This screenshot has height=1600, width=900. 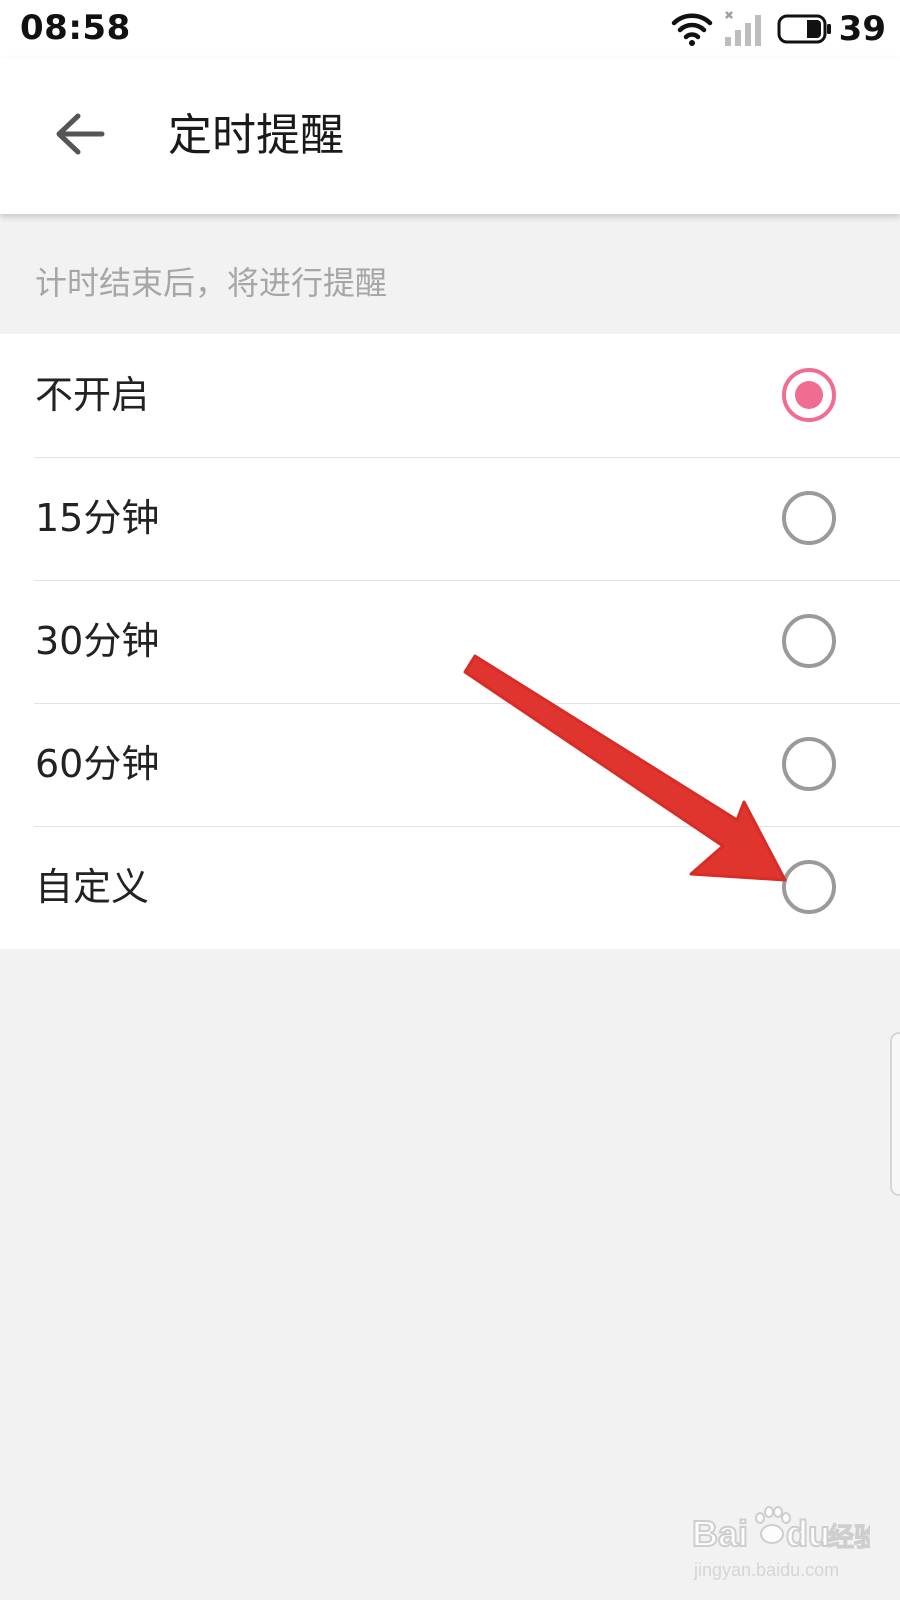 I want to click on option-15-minutes: 15分钟, so click(x=450, y=518).